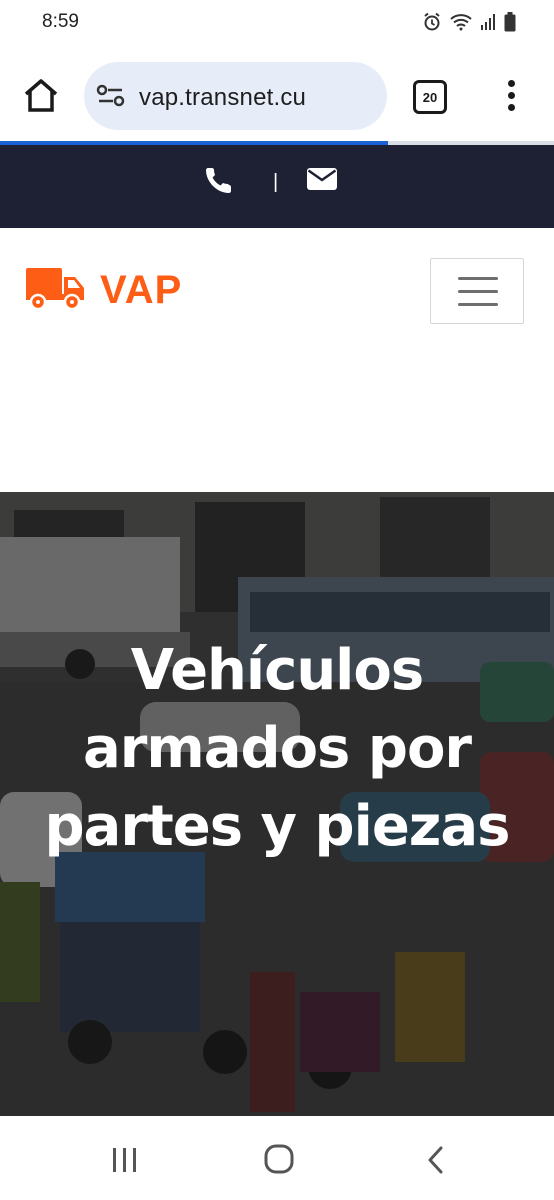  Describe the element at coordinates (512, 96) in the screenshot. I see `more-vert-icon` at that location.